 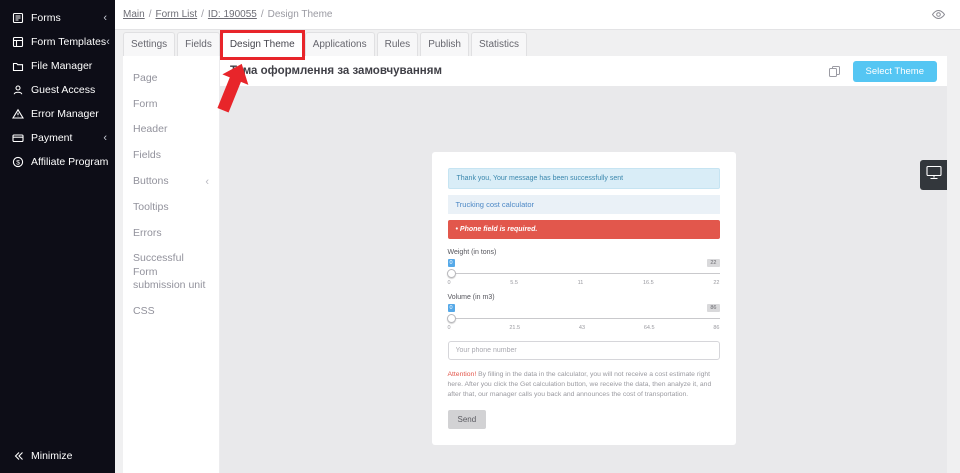 I want to click on tab-statistics: Statistics, so click(x=499, y=44).